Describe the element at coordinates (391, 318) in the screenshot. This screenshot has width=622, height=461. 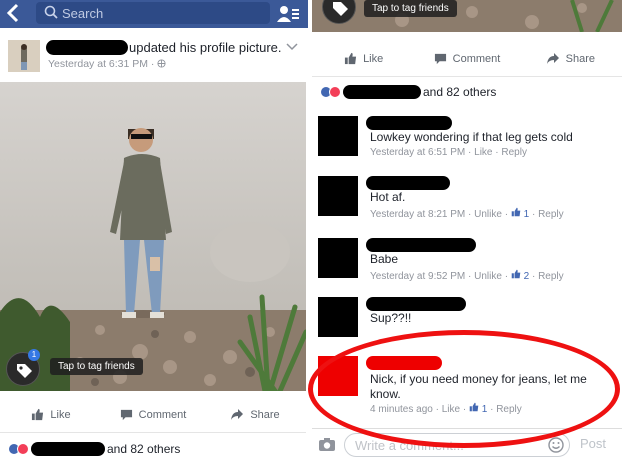
I see `comment-text: Sup??!!` at that location.